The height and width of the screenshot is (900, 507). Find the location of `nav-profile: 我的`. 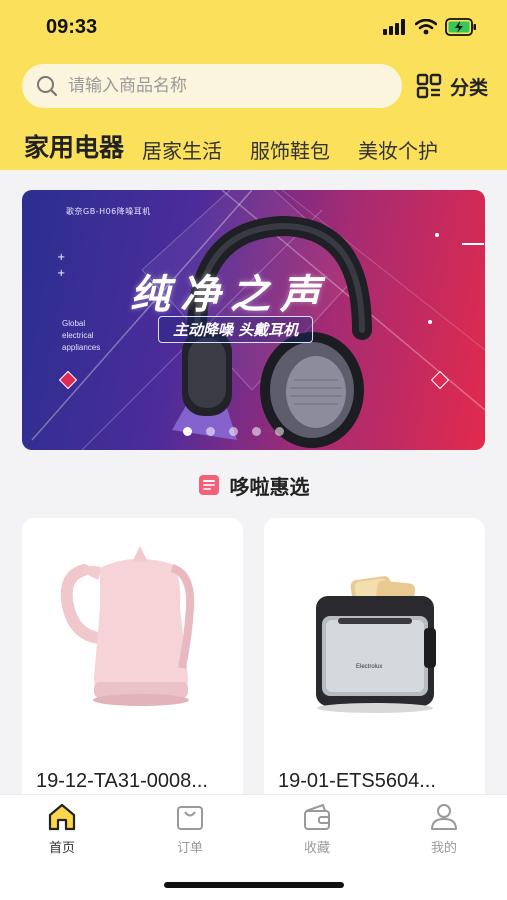

nav-profile: 我的 is located at coordinates (444, 831).